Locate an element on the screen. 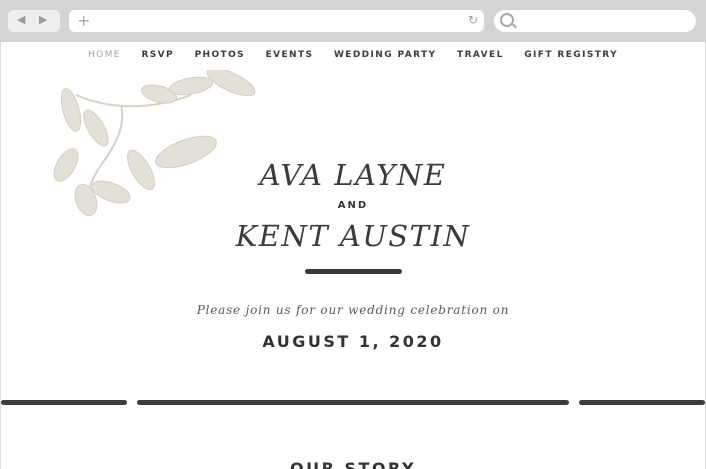 This screenshot has width=706, height=469. partner-one-name: AVA LAYNE is located at coordinates (353, 175).